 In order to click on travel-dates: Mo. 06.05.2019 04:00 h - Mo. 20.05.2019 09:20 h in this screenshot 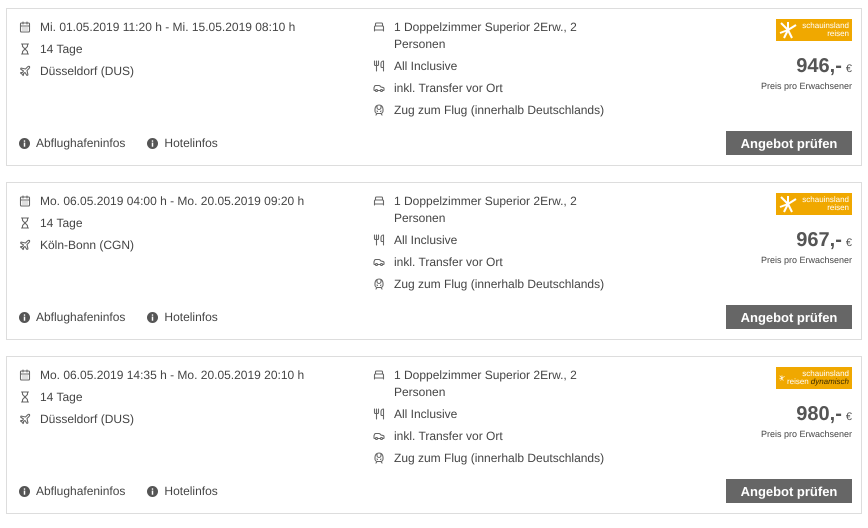, I will do `click(172, 201)`.